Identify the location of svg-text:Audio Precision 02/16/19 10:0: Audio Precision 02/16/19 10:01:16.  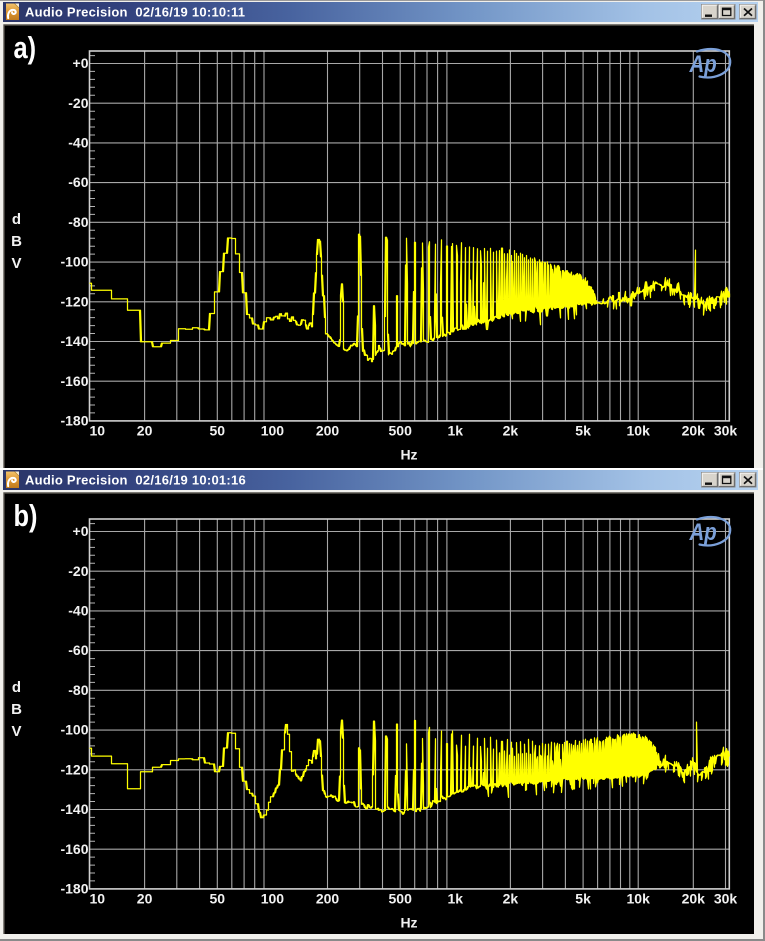
(135, 480).